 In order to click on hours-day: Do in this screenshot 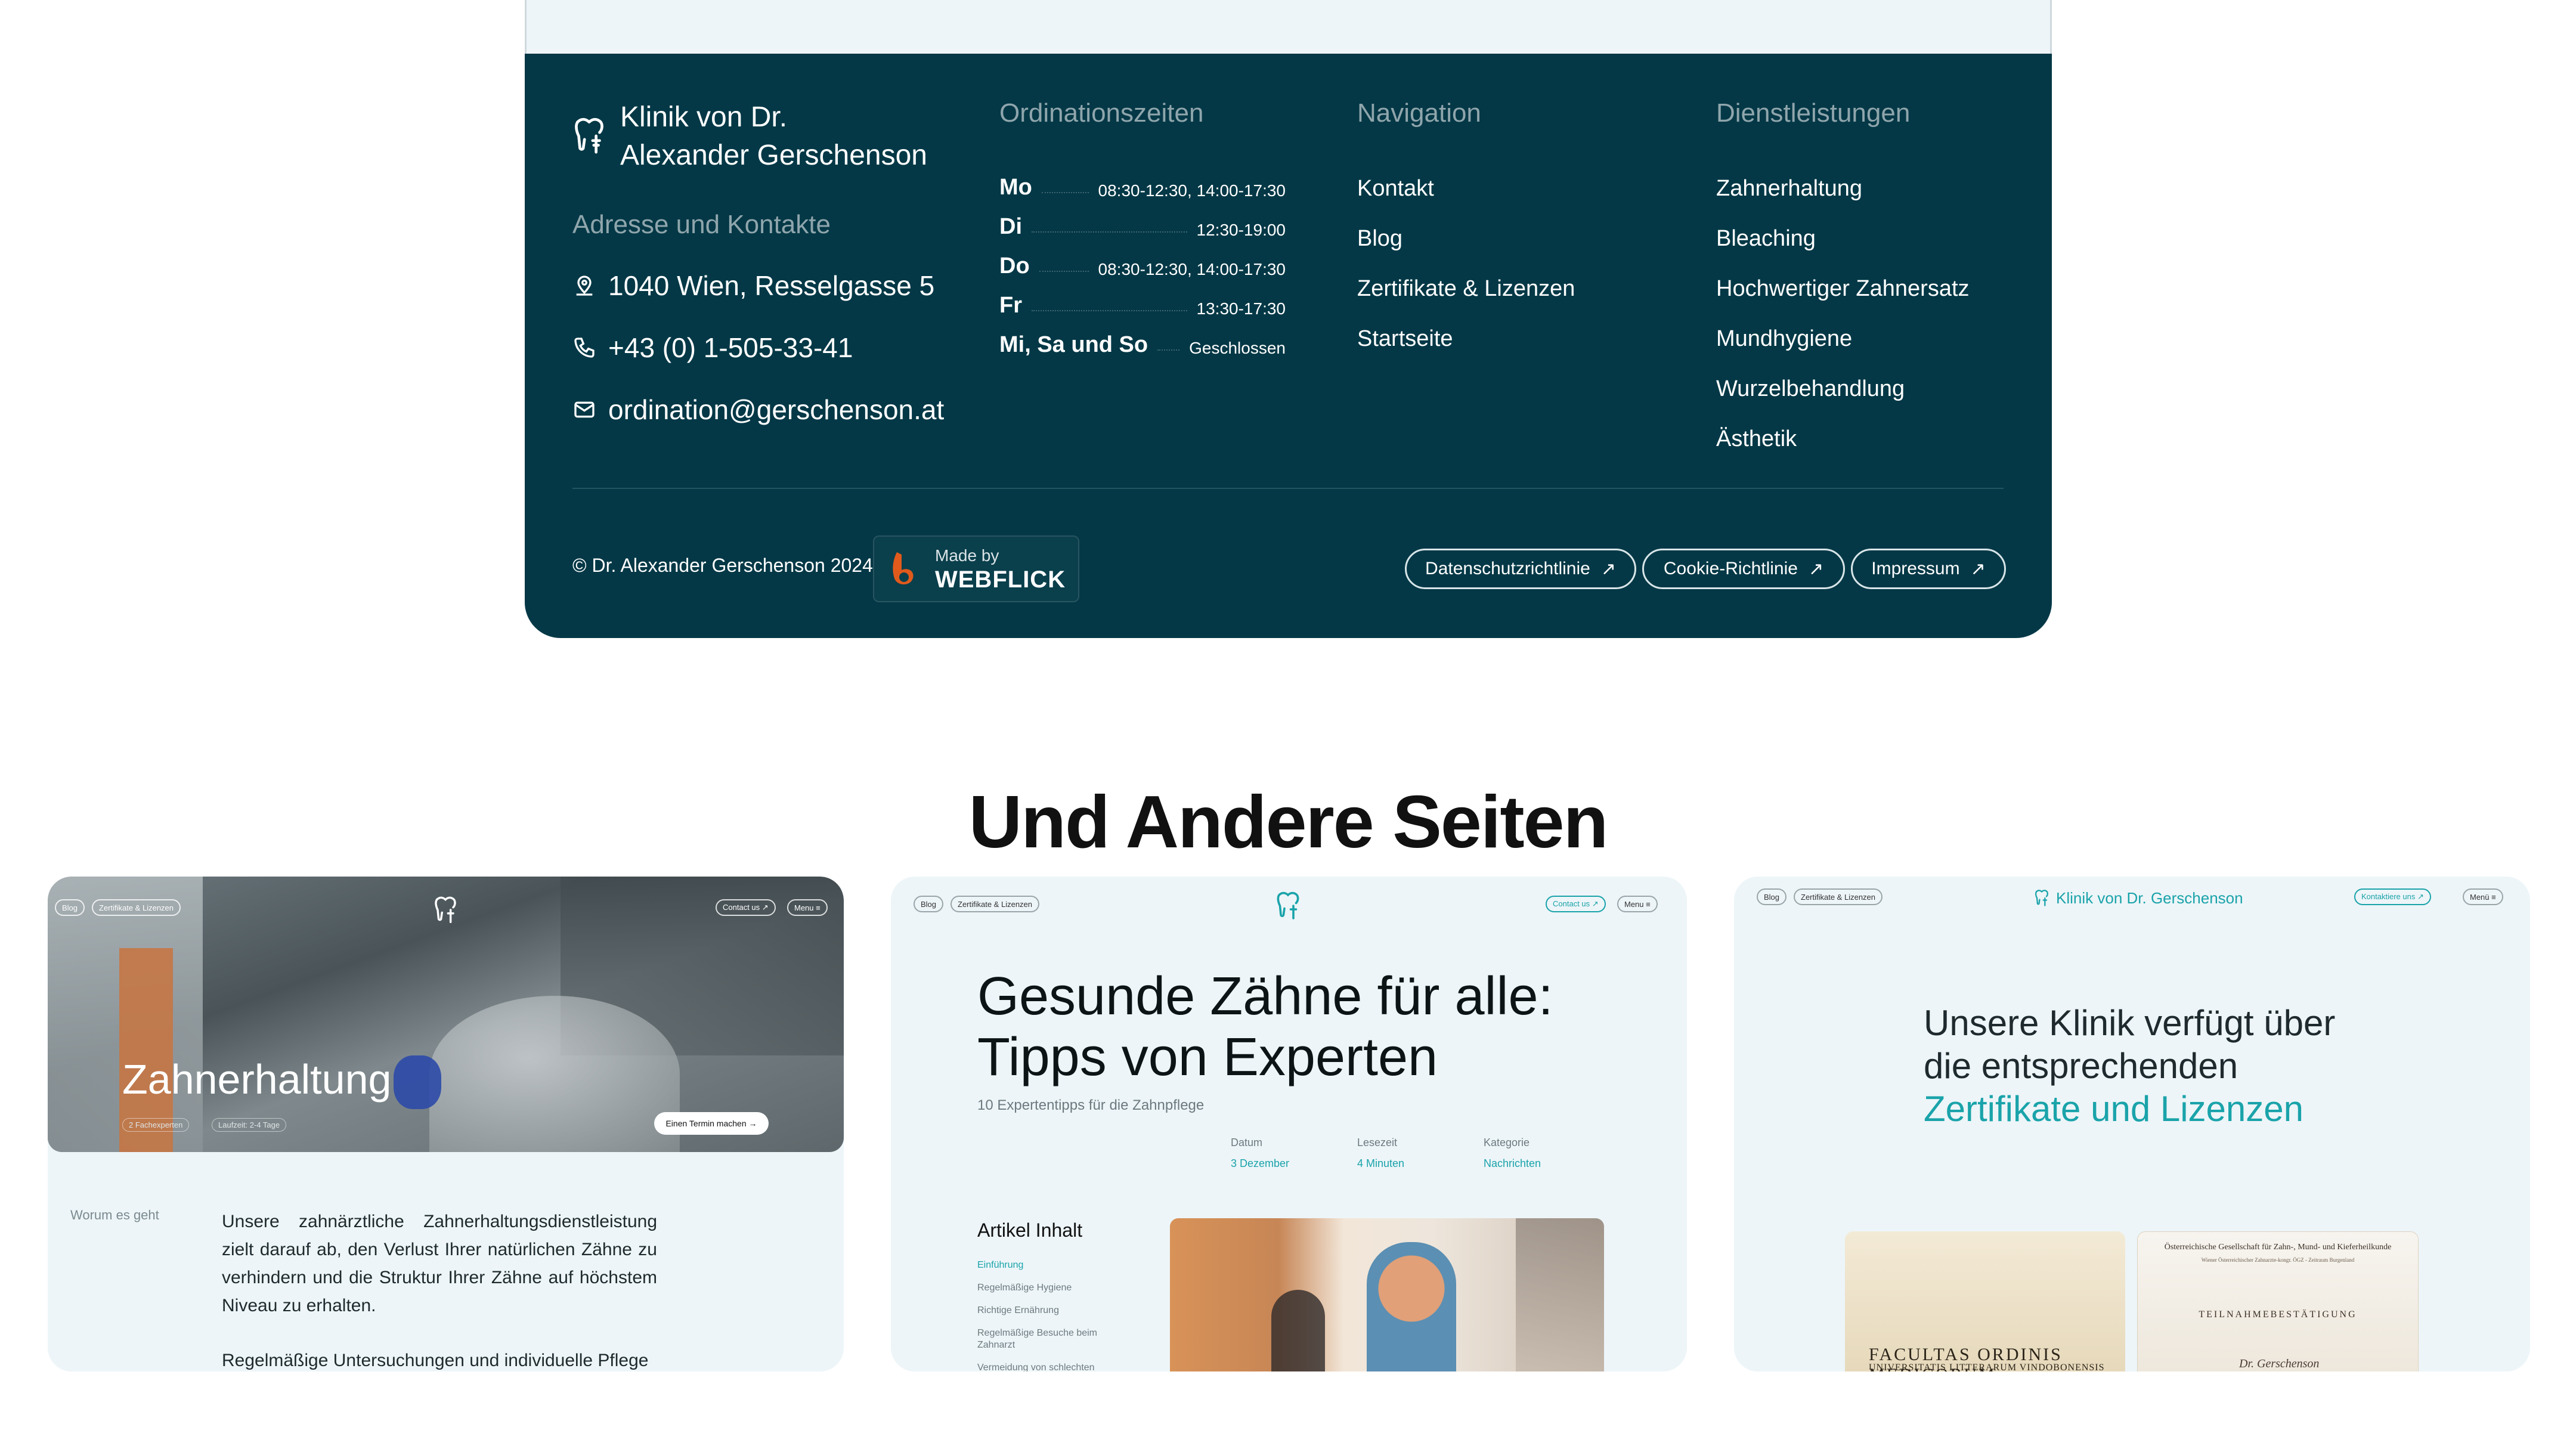, I will do `click(1015, 265)`.